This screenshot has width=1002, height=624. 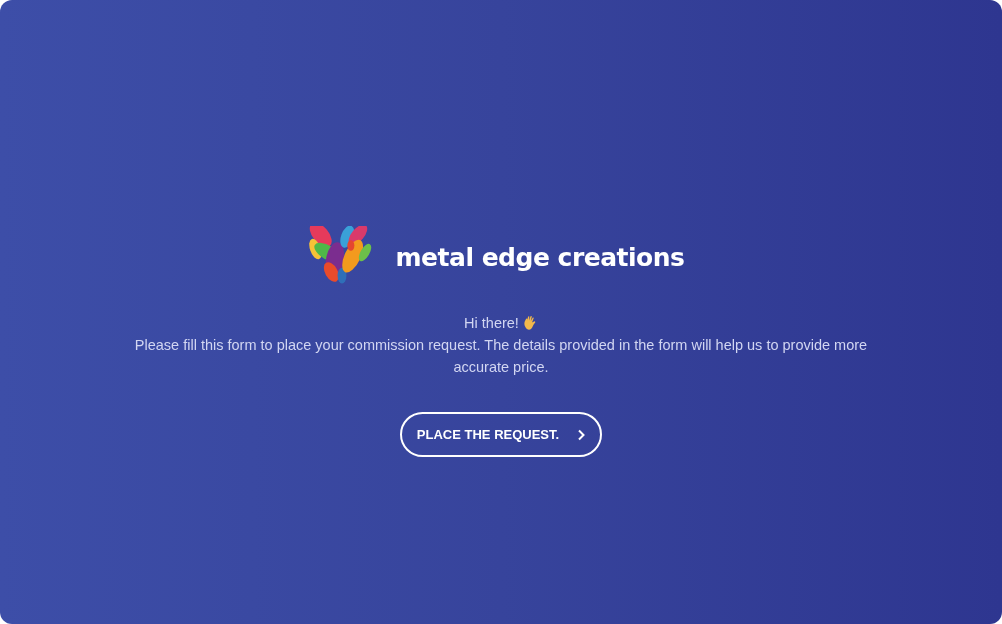 What do you see at coordinates (540, 257) in the screenshot?
I see `brand-name: metal edge creations` at bounding box center [540, 257].